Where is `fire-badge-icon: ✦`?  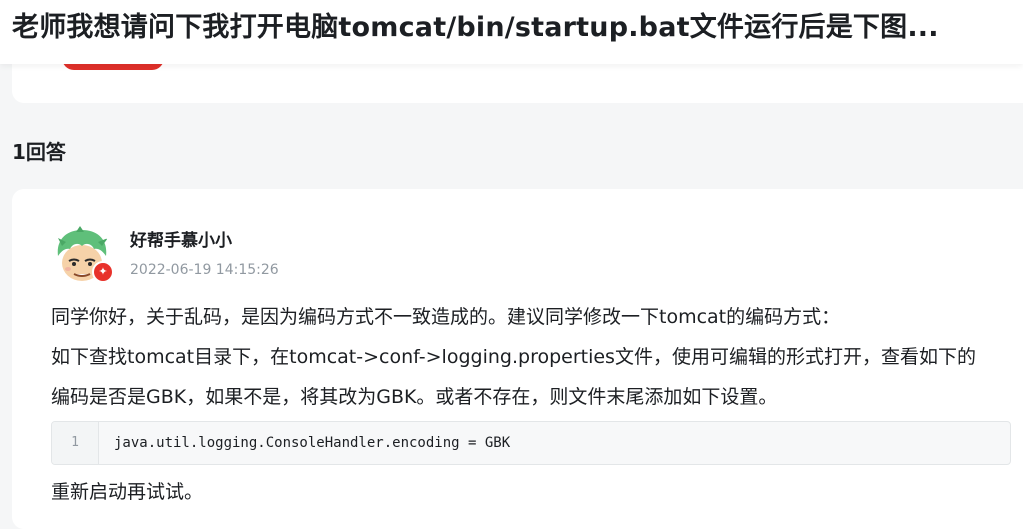 fire-badge-icon: ✦ is located at coordinates (103, 272).